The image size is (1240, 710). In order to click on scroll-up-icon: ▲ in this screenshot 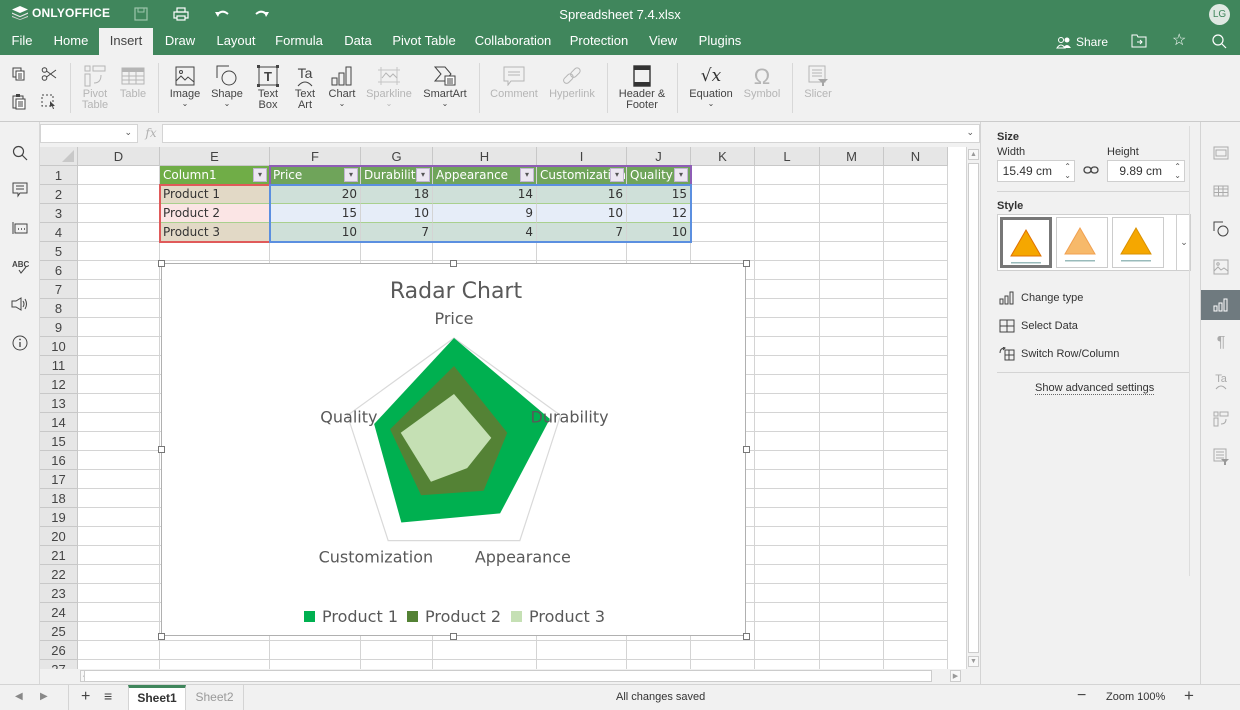, I will do `click(973, 154)`.